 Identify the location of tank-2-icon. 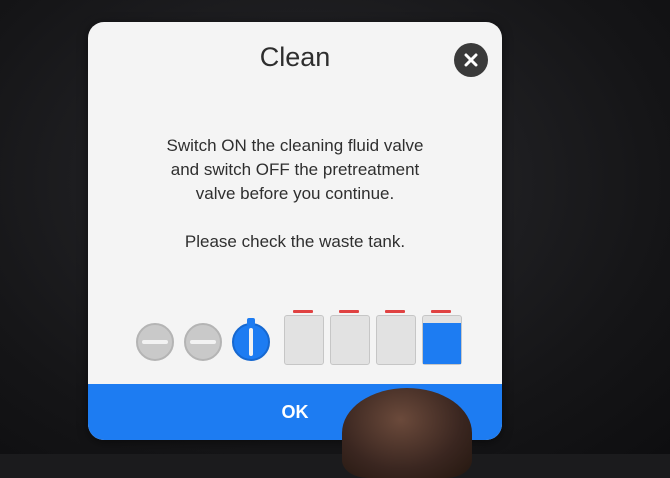
(350, 337).